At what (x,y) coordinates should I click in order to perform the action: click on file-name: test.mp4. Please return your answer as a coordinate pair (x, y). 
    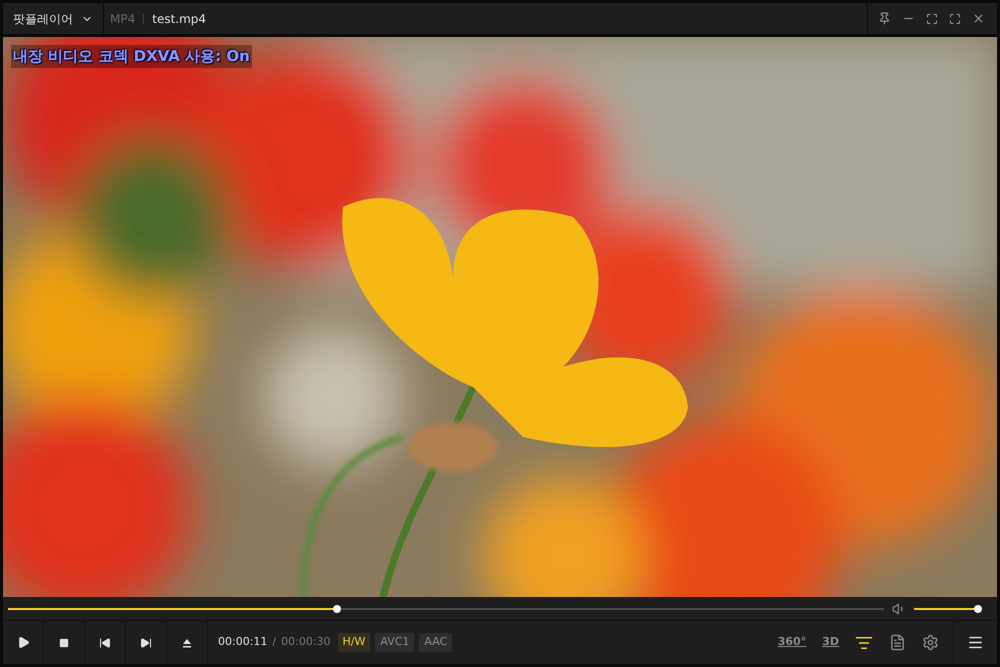
    Looking at the image, I should click on (179, 19).